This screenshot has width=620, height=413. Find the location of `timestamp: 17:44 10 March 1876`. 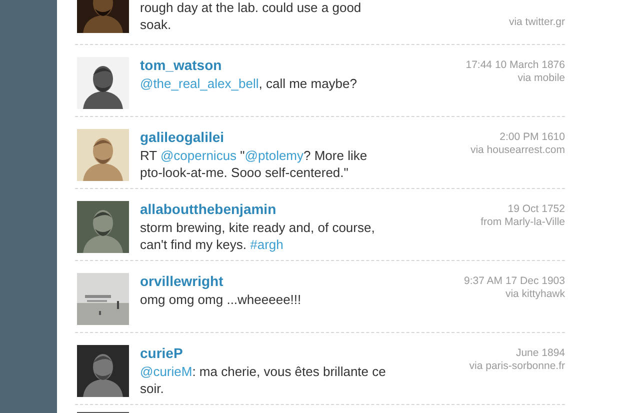

timestamp: 17:44 10 March 1876 is located at coordinates (515, 65).